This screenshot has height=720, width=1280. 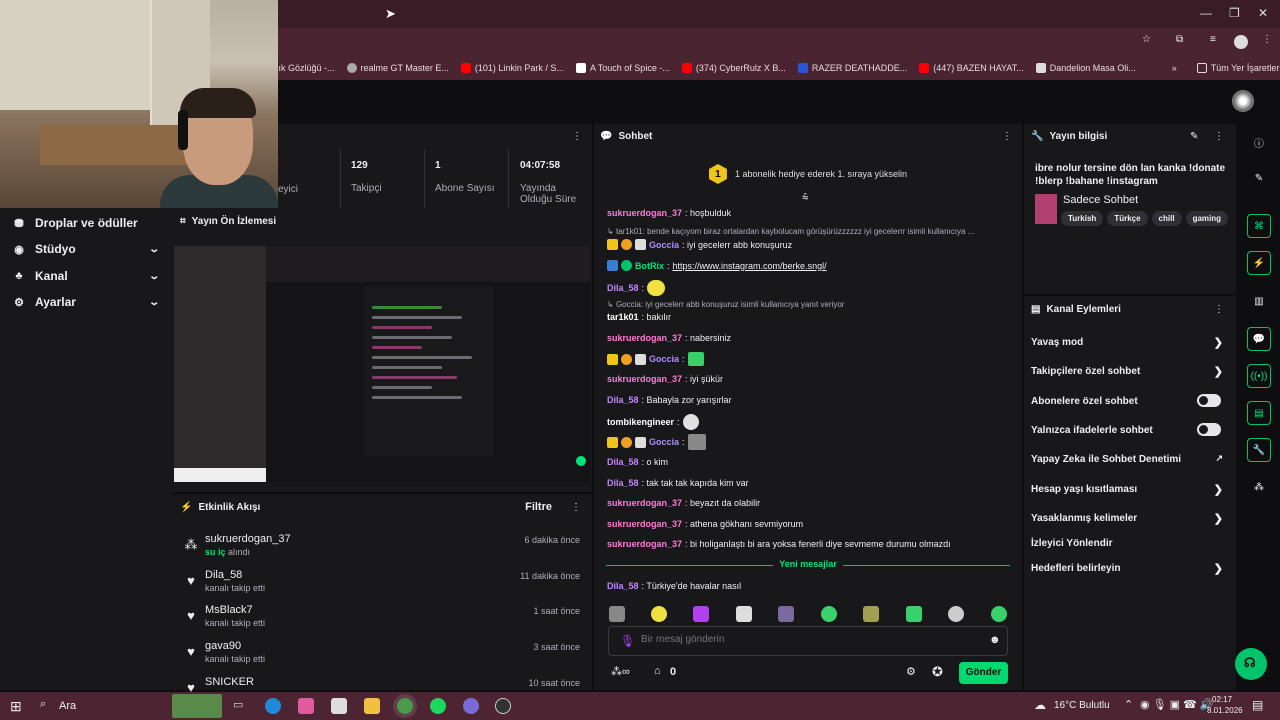 What do you see at coordinates (339, 706) in the screenshot?
I see `store-icon` at bounding box center [339, 706].